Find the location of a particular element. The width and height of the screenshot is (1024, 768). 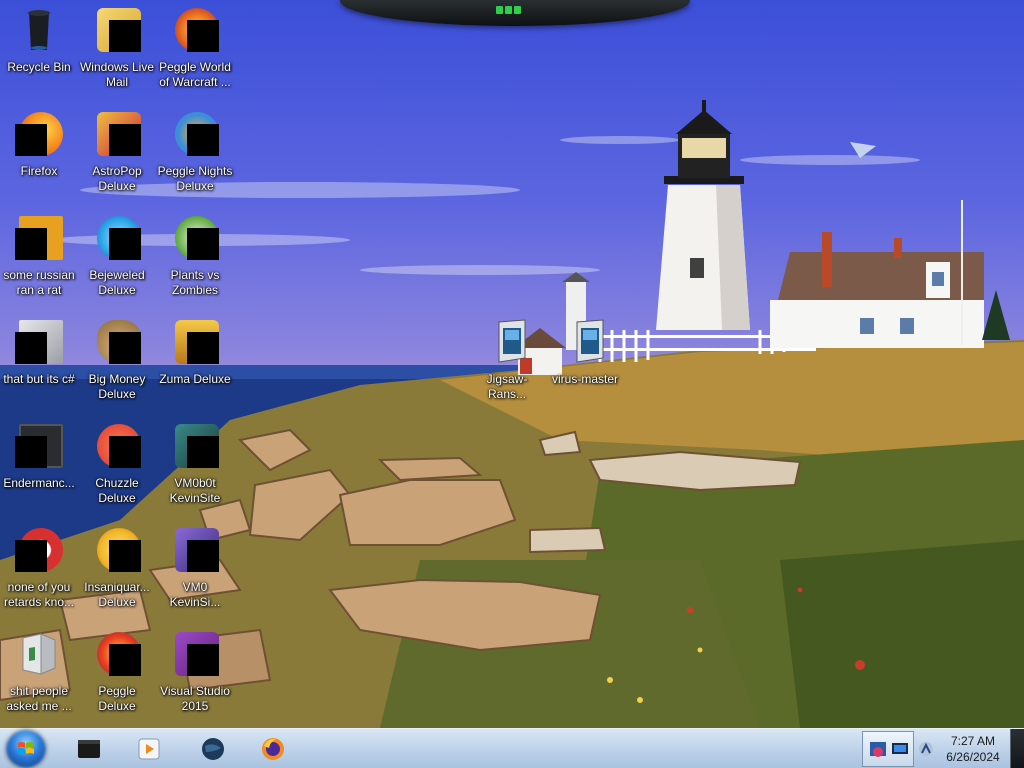

desktop-icon-that-but-its-c: that but its c# is located at coordinates (39, 352).